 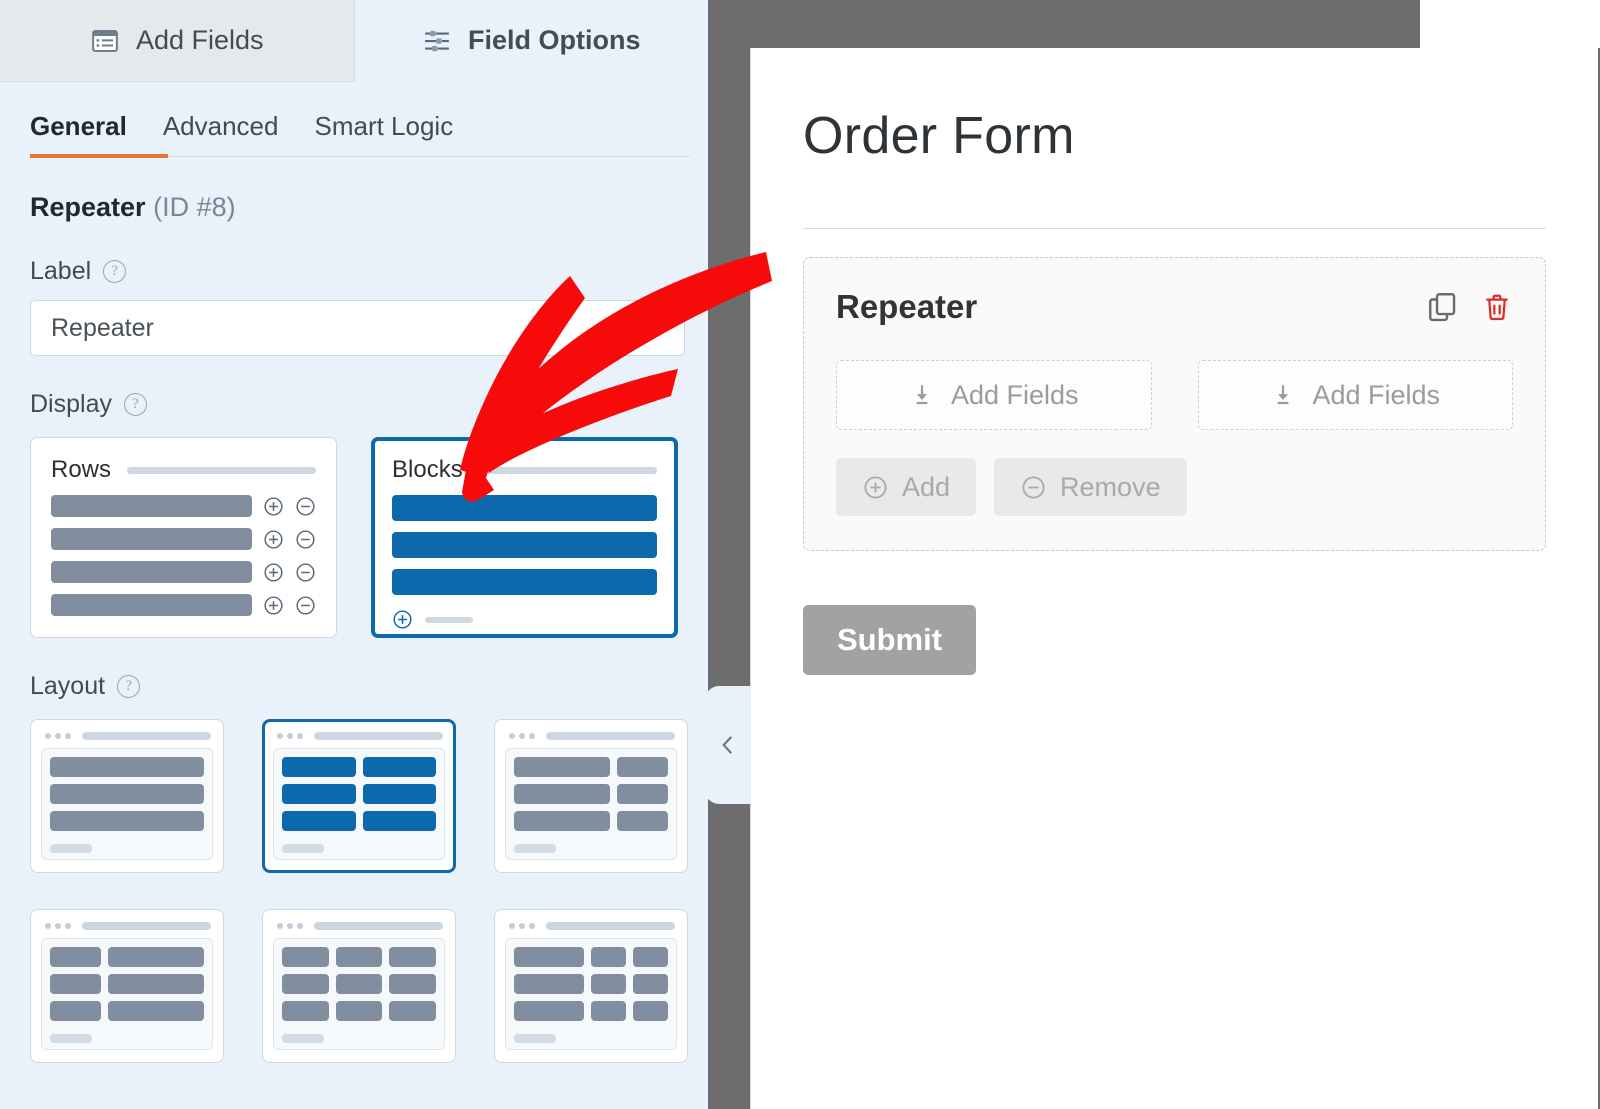 What do you see at coordinates (383, 133) in the screenshot?
I see `subtab-smart-logic: Smart Logic` at bounding box center [383, 133].